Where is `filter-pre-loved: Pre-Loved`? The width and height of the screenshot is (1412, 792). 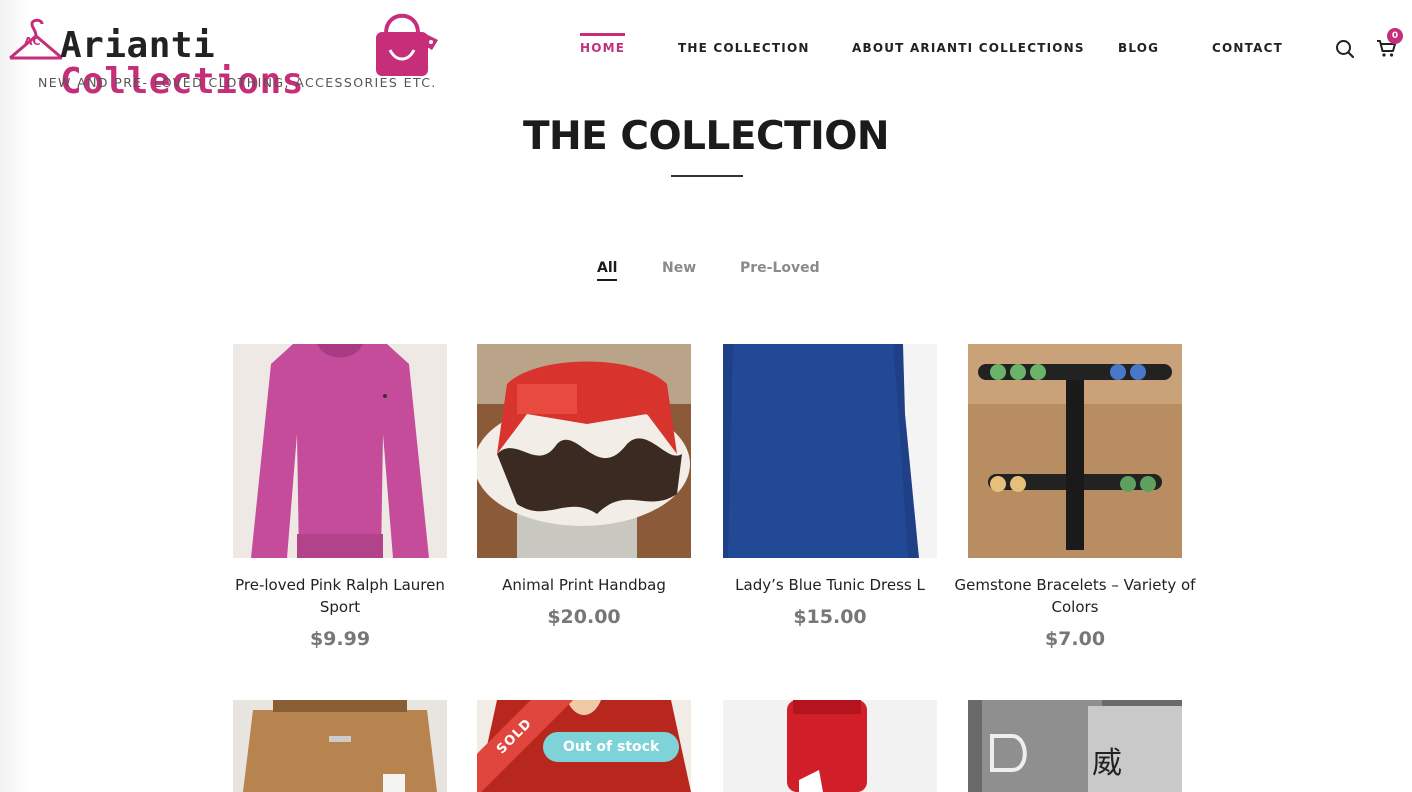
filter-pre-loved: Pre-Loved is located at coordinates (780, 268).